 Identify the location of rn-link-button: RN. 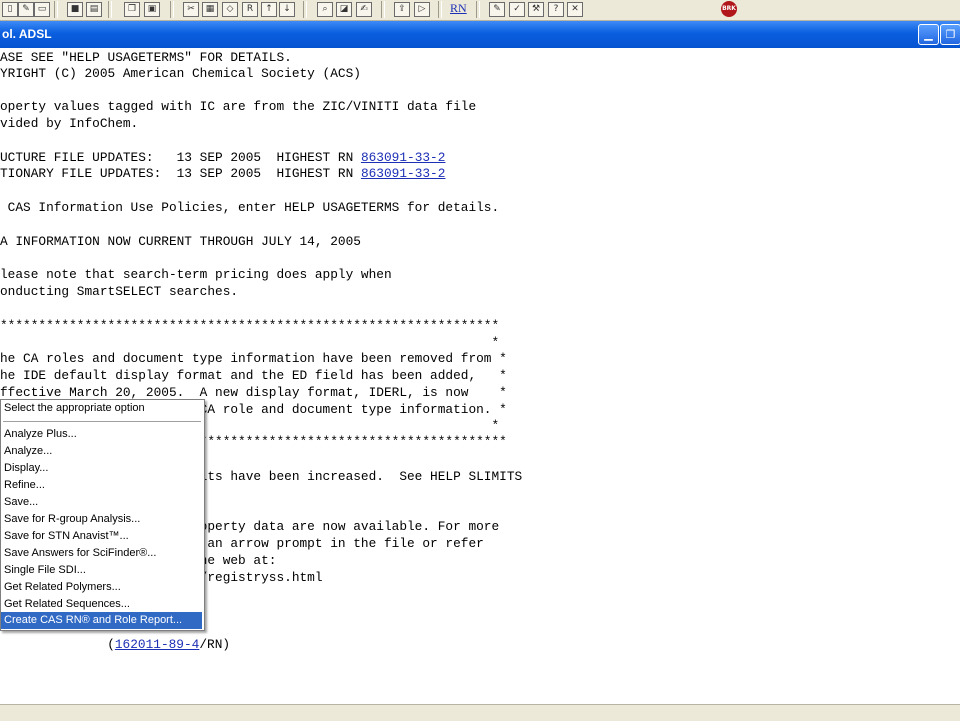
(458, 8).